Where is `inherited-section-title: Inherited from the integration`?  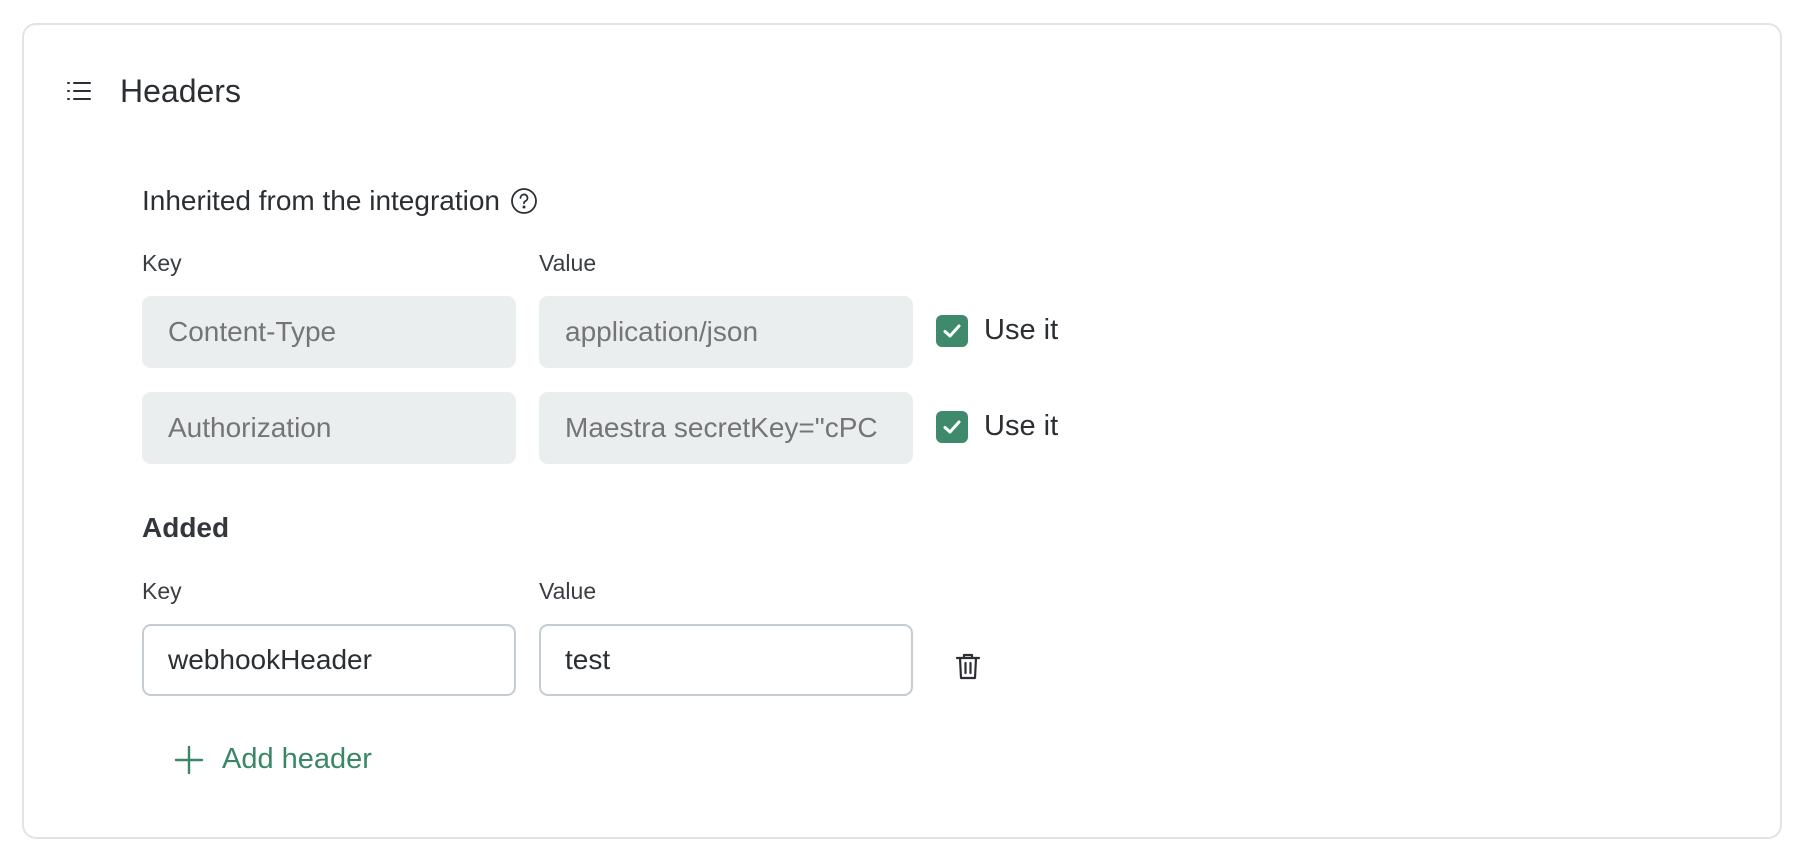 inherited-section-title: Inherited from the integration is located at coordinates (340, 201).